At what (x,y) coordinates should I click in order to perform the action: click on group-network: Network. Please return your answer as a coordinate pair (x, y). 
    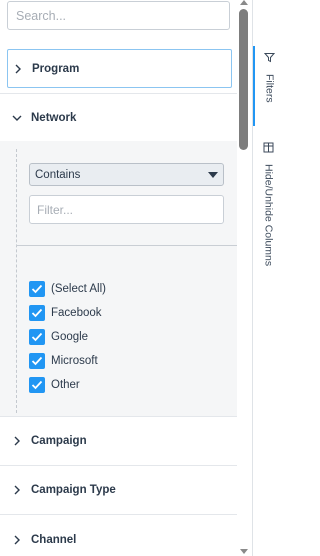
    Looking at the image, I should click on (118, 117).